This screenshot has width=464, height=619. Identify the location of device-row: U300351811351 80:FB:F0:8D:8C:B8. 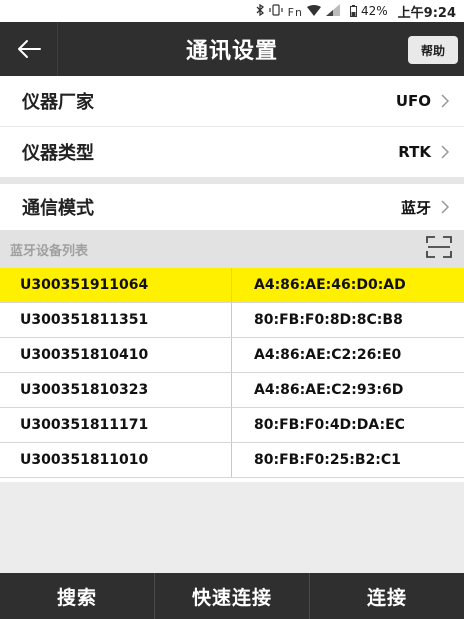
(232, 320).